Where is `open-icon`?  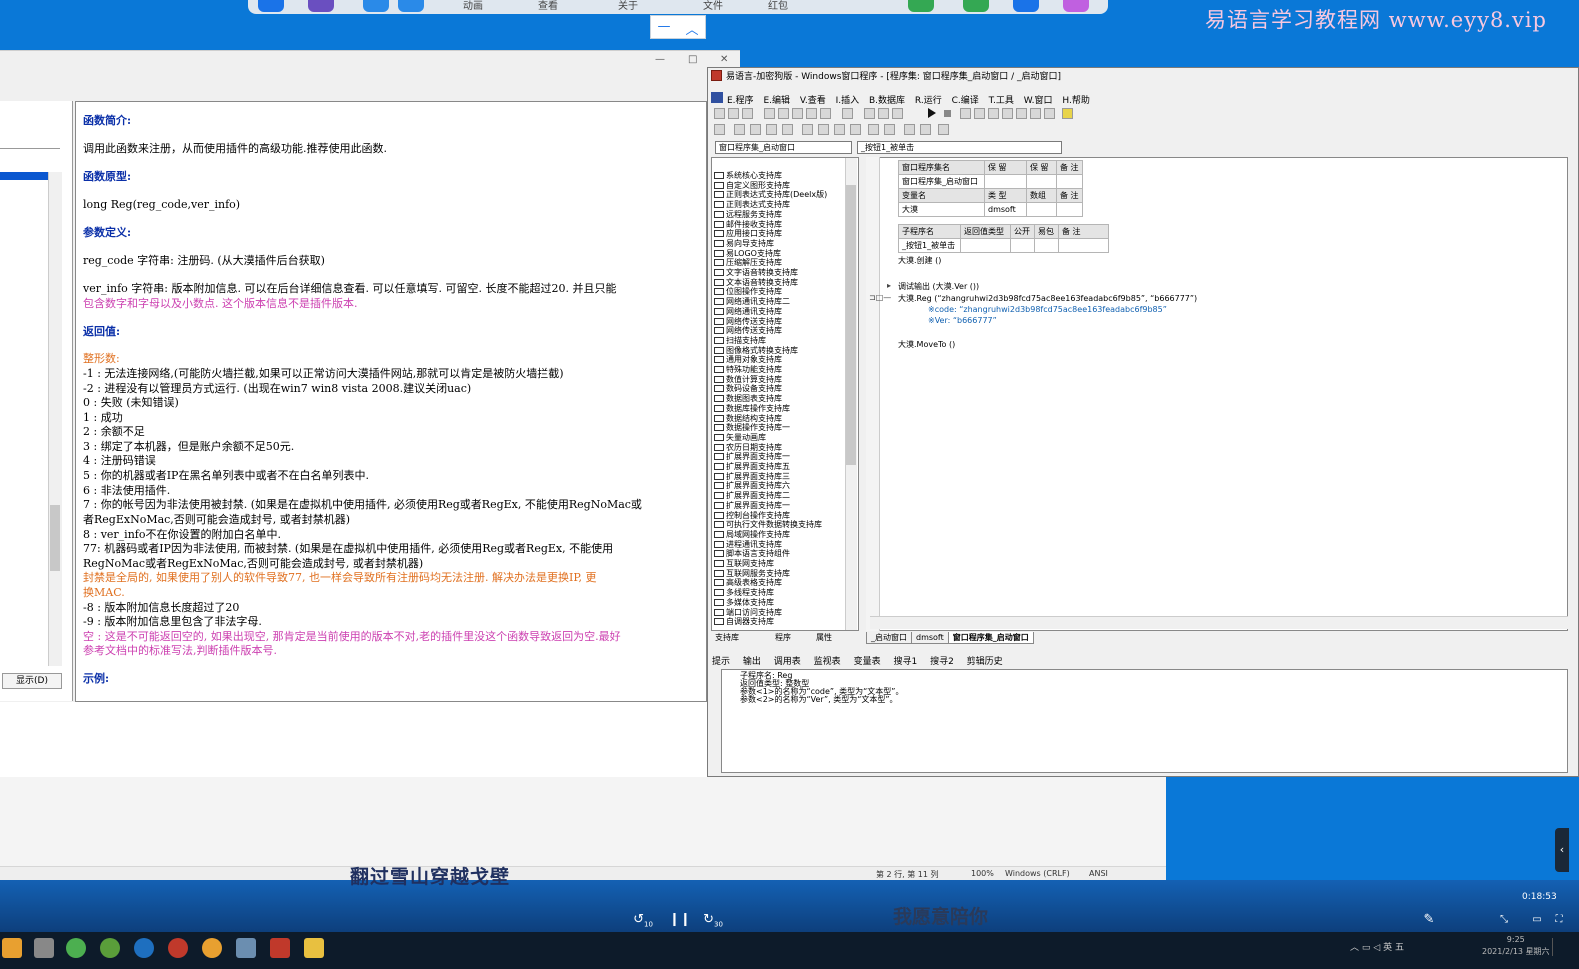 open-icon is located at coordinates (733, 113).